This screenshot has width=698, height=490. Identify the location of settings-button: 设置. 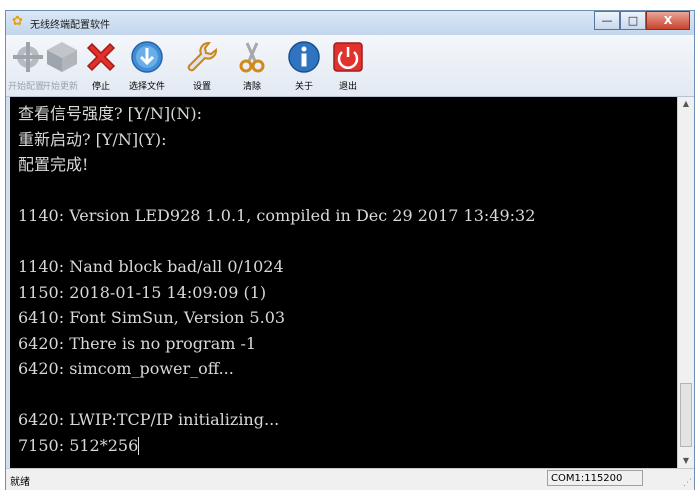
(202, 66).